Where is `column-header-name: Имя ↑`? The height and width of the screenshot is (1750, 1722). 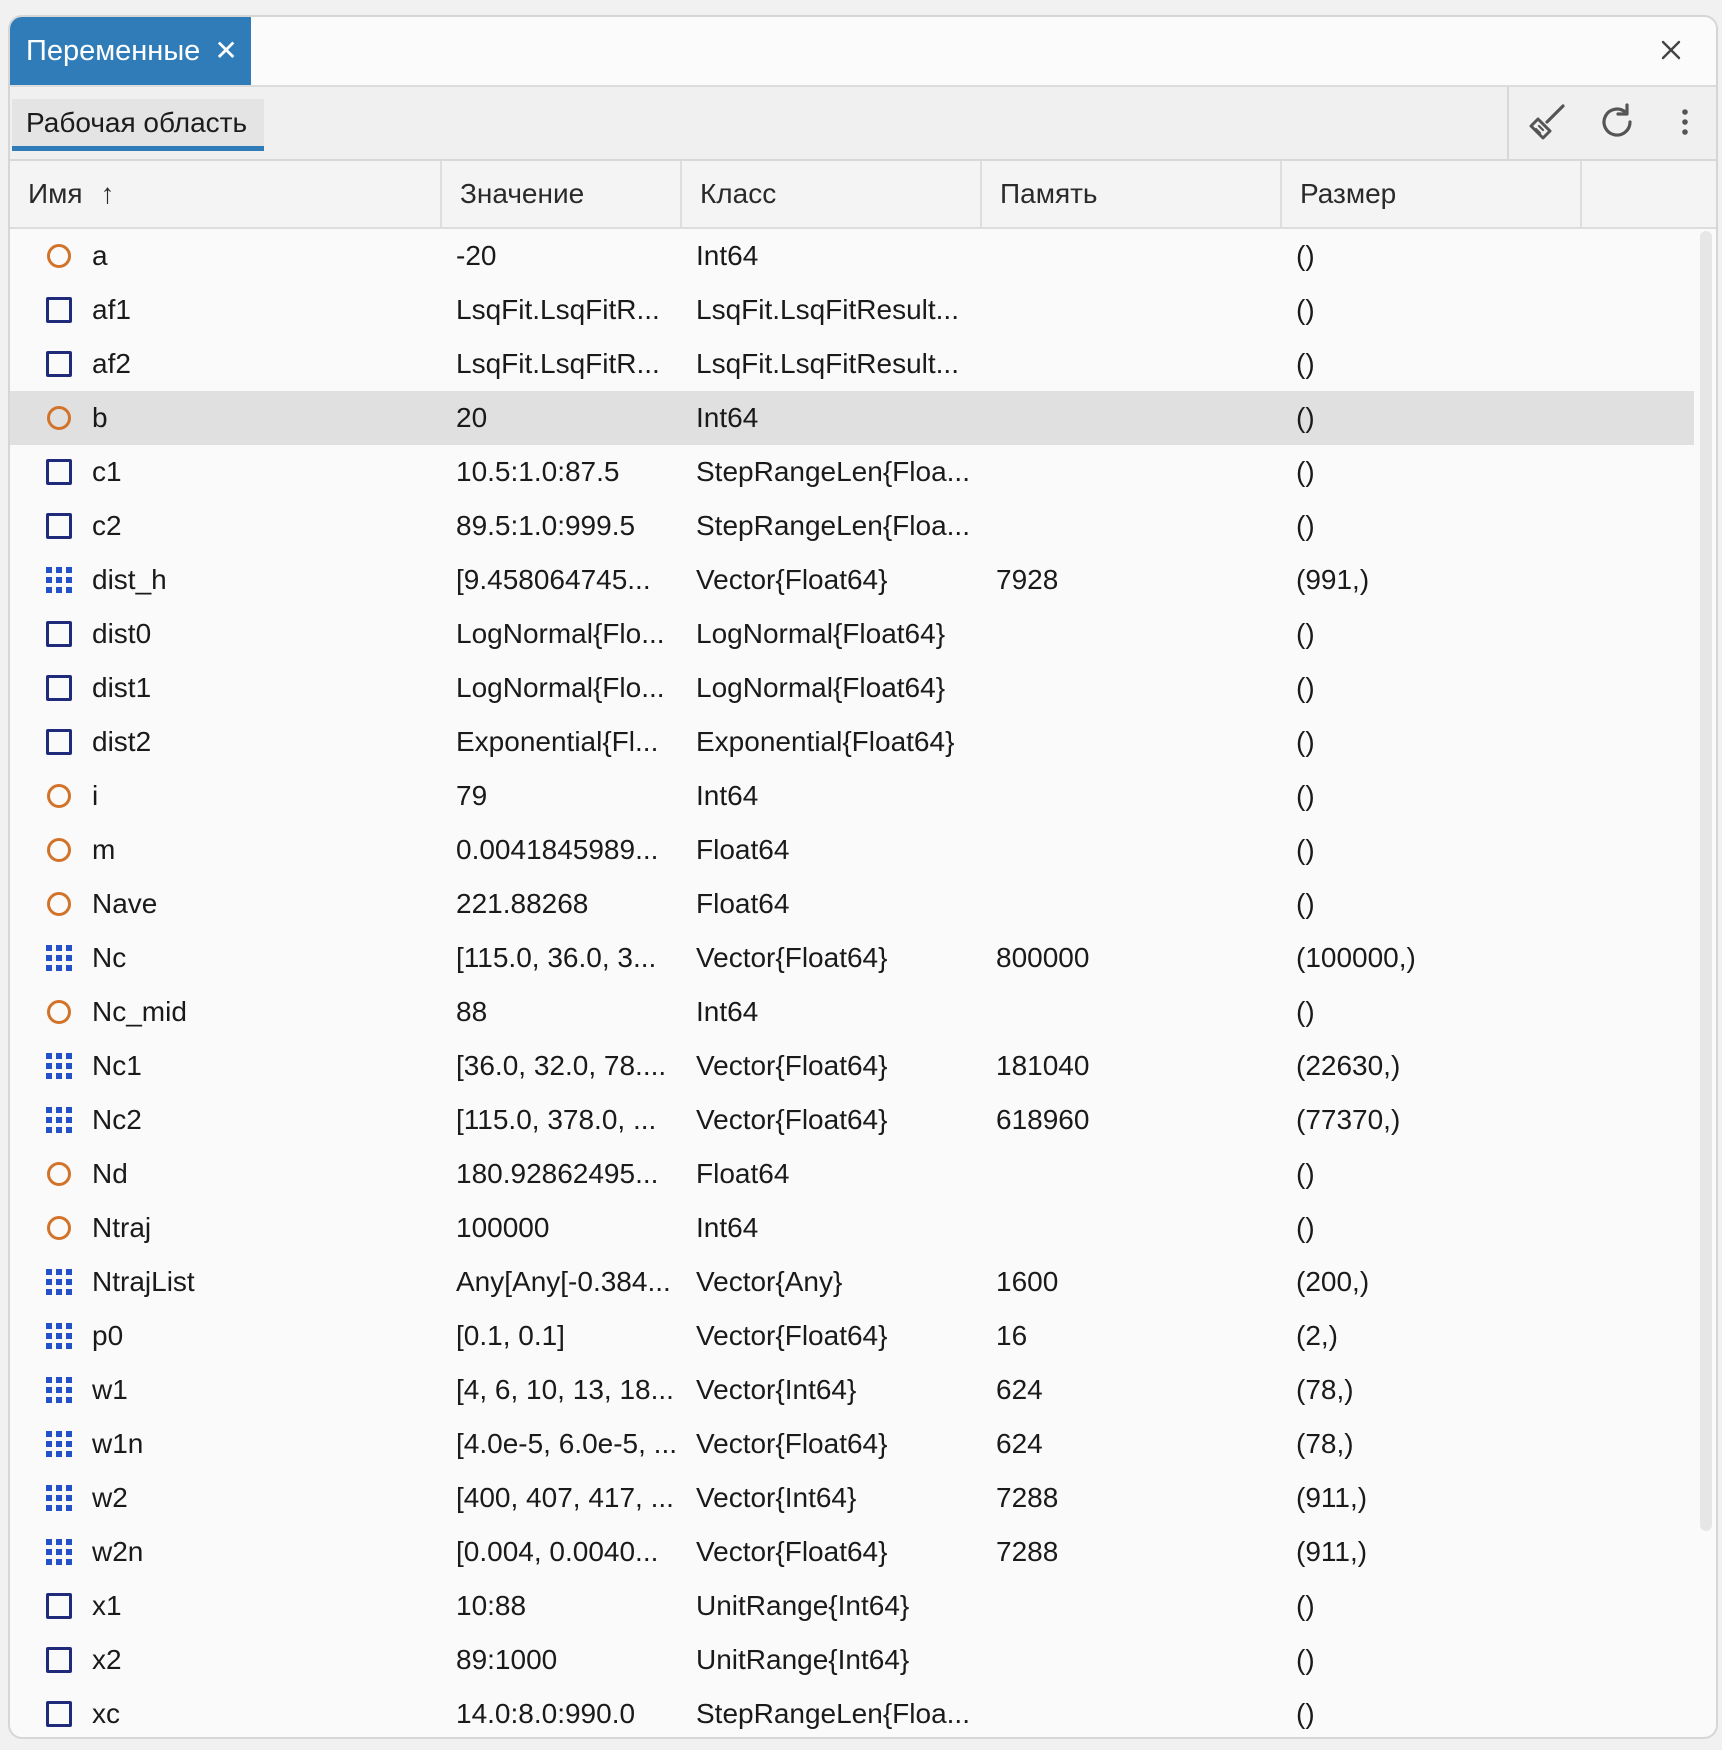
column-header-name: Имя ↑ is located at coordinates (226, 194).